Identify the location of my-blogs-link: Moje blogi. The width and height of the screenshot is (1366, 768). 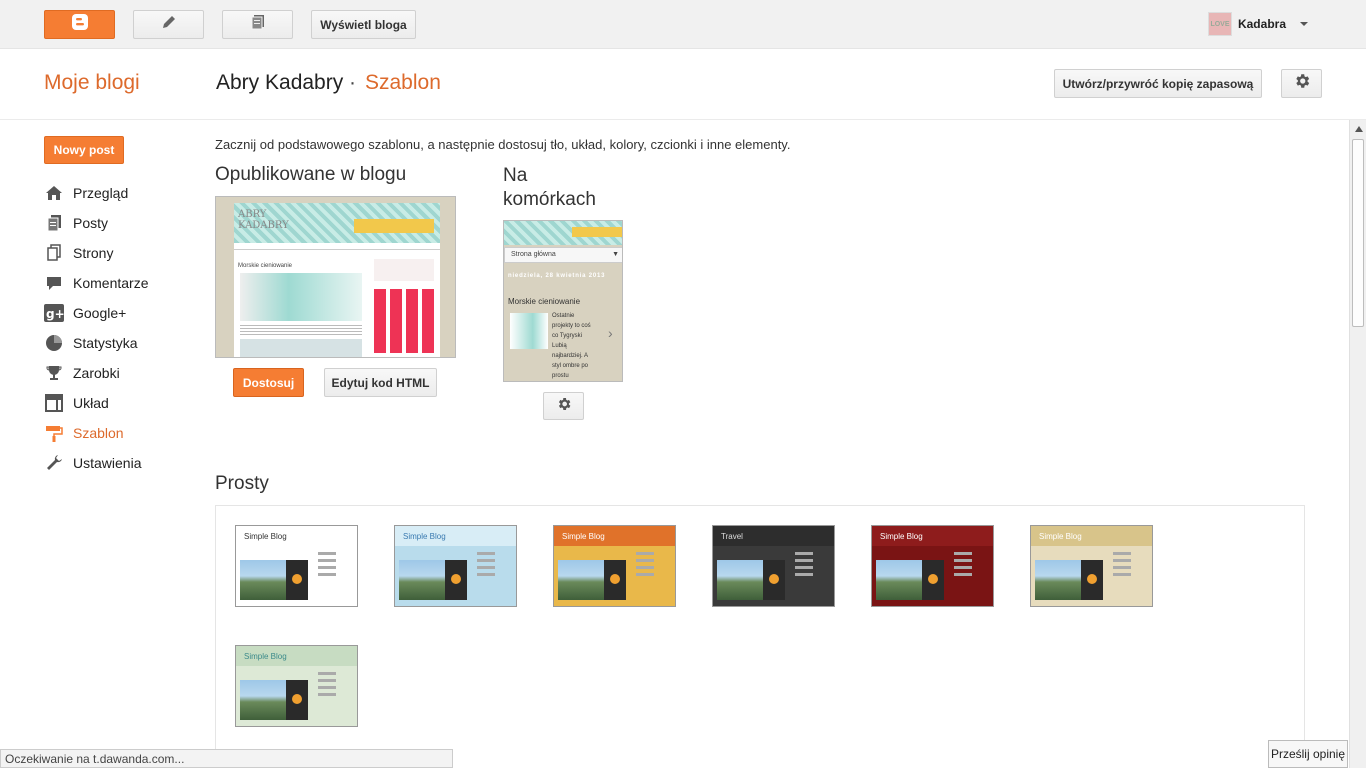
(92, 83).